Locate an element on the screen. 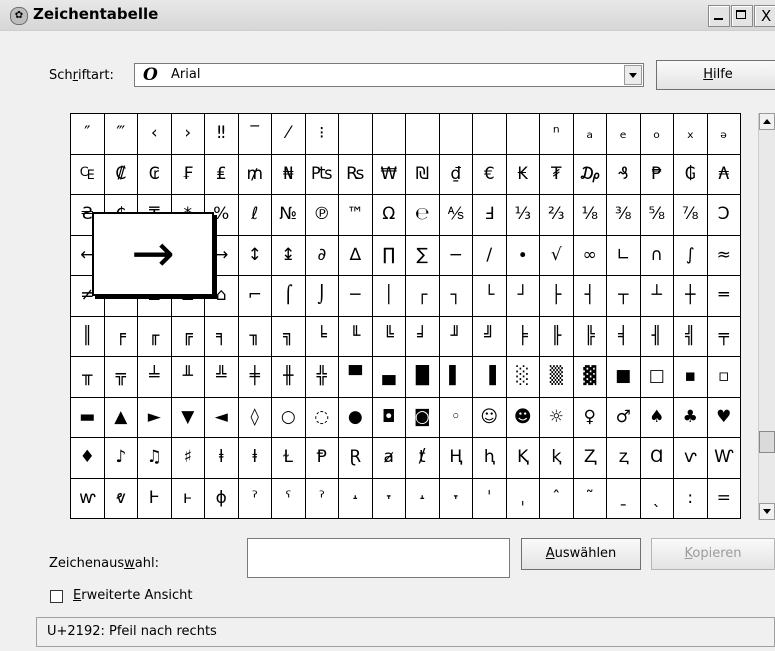 This screenshot has width=775, height=651. minimize-button is located at coordinates (719, 16).